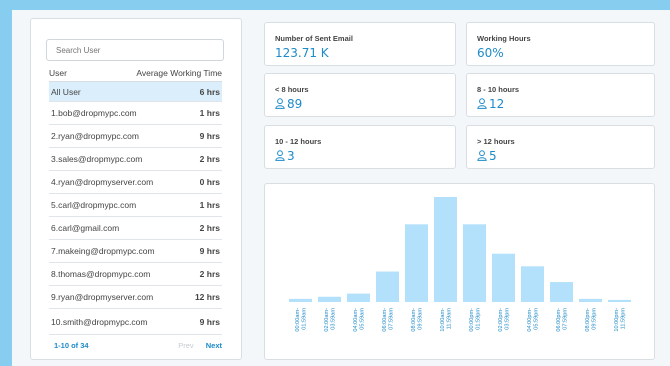  What do you see at coordinates (138, 345) in the screenshot?
I see `pagination: 1-10 of 34 Prev Next` at bounding box center [138, 345].